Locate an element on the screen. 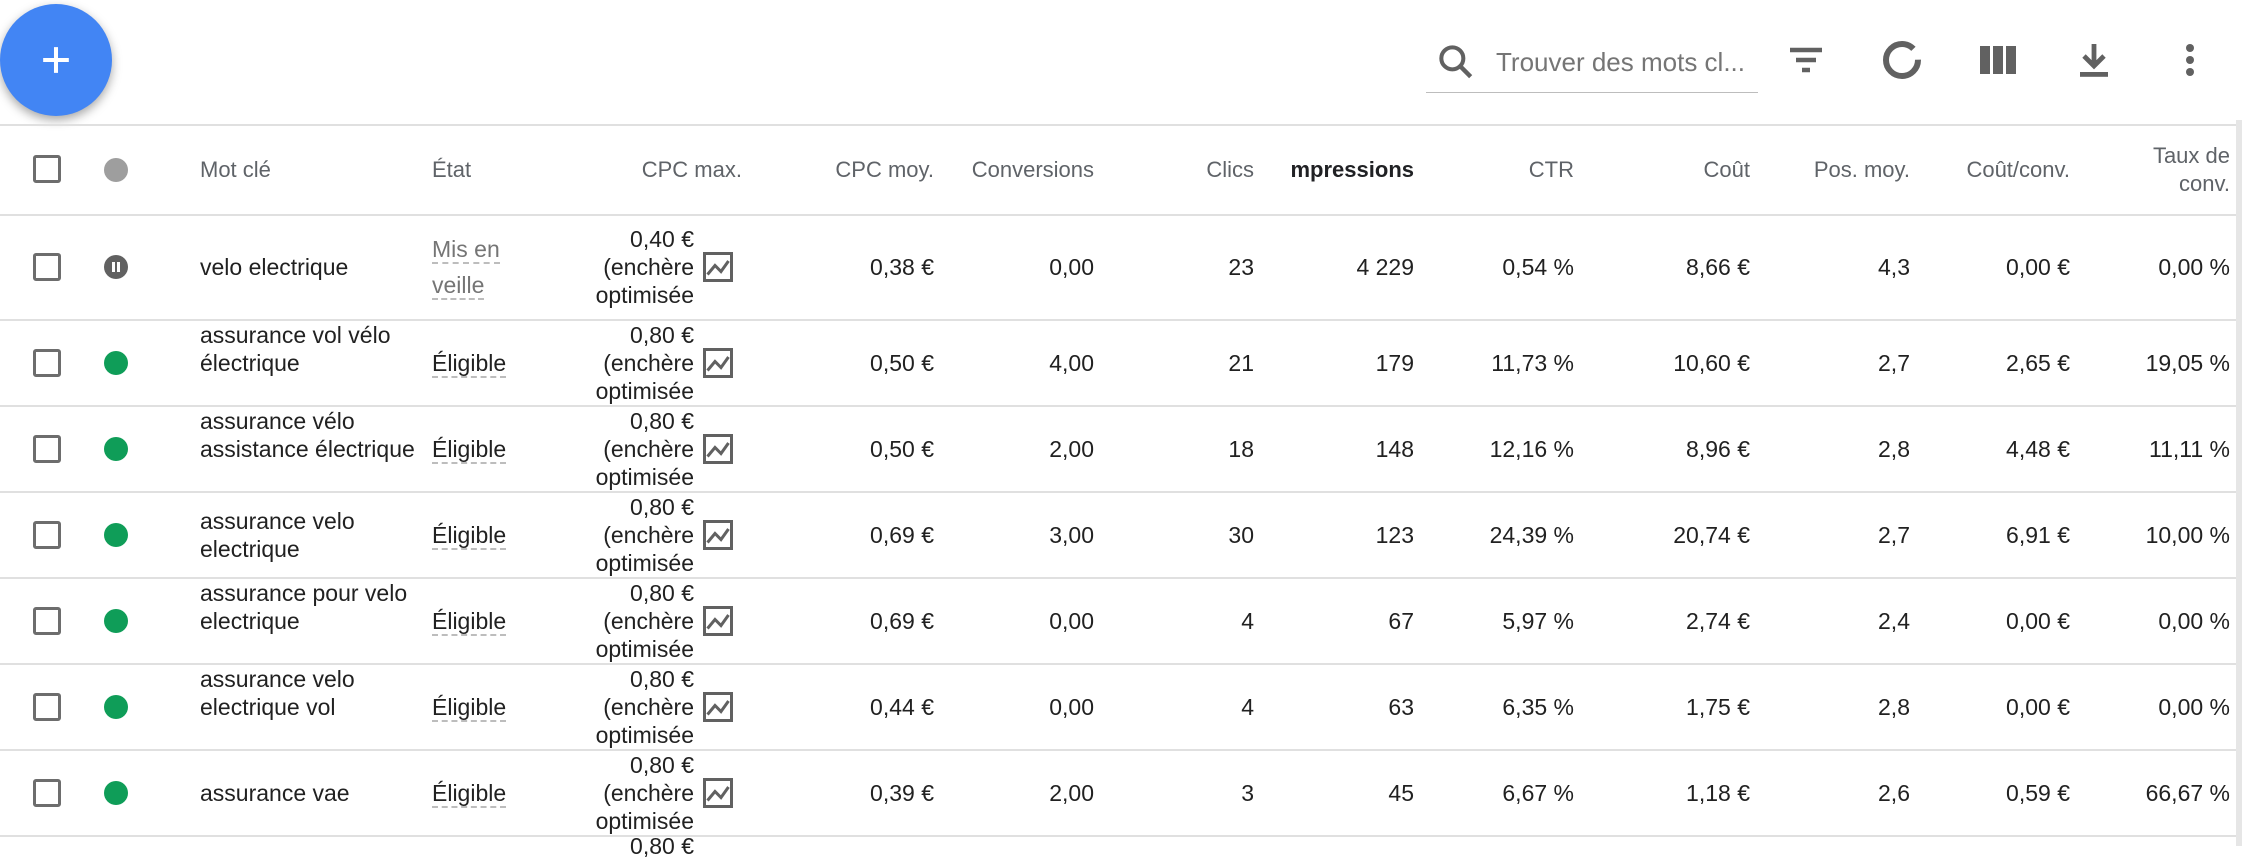 The height and width of the screenshot is (860, 2242). ctr-value: 11,73 % is located at coordinates (1532, 363).